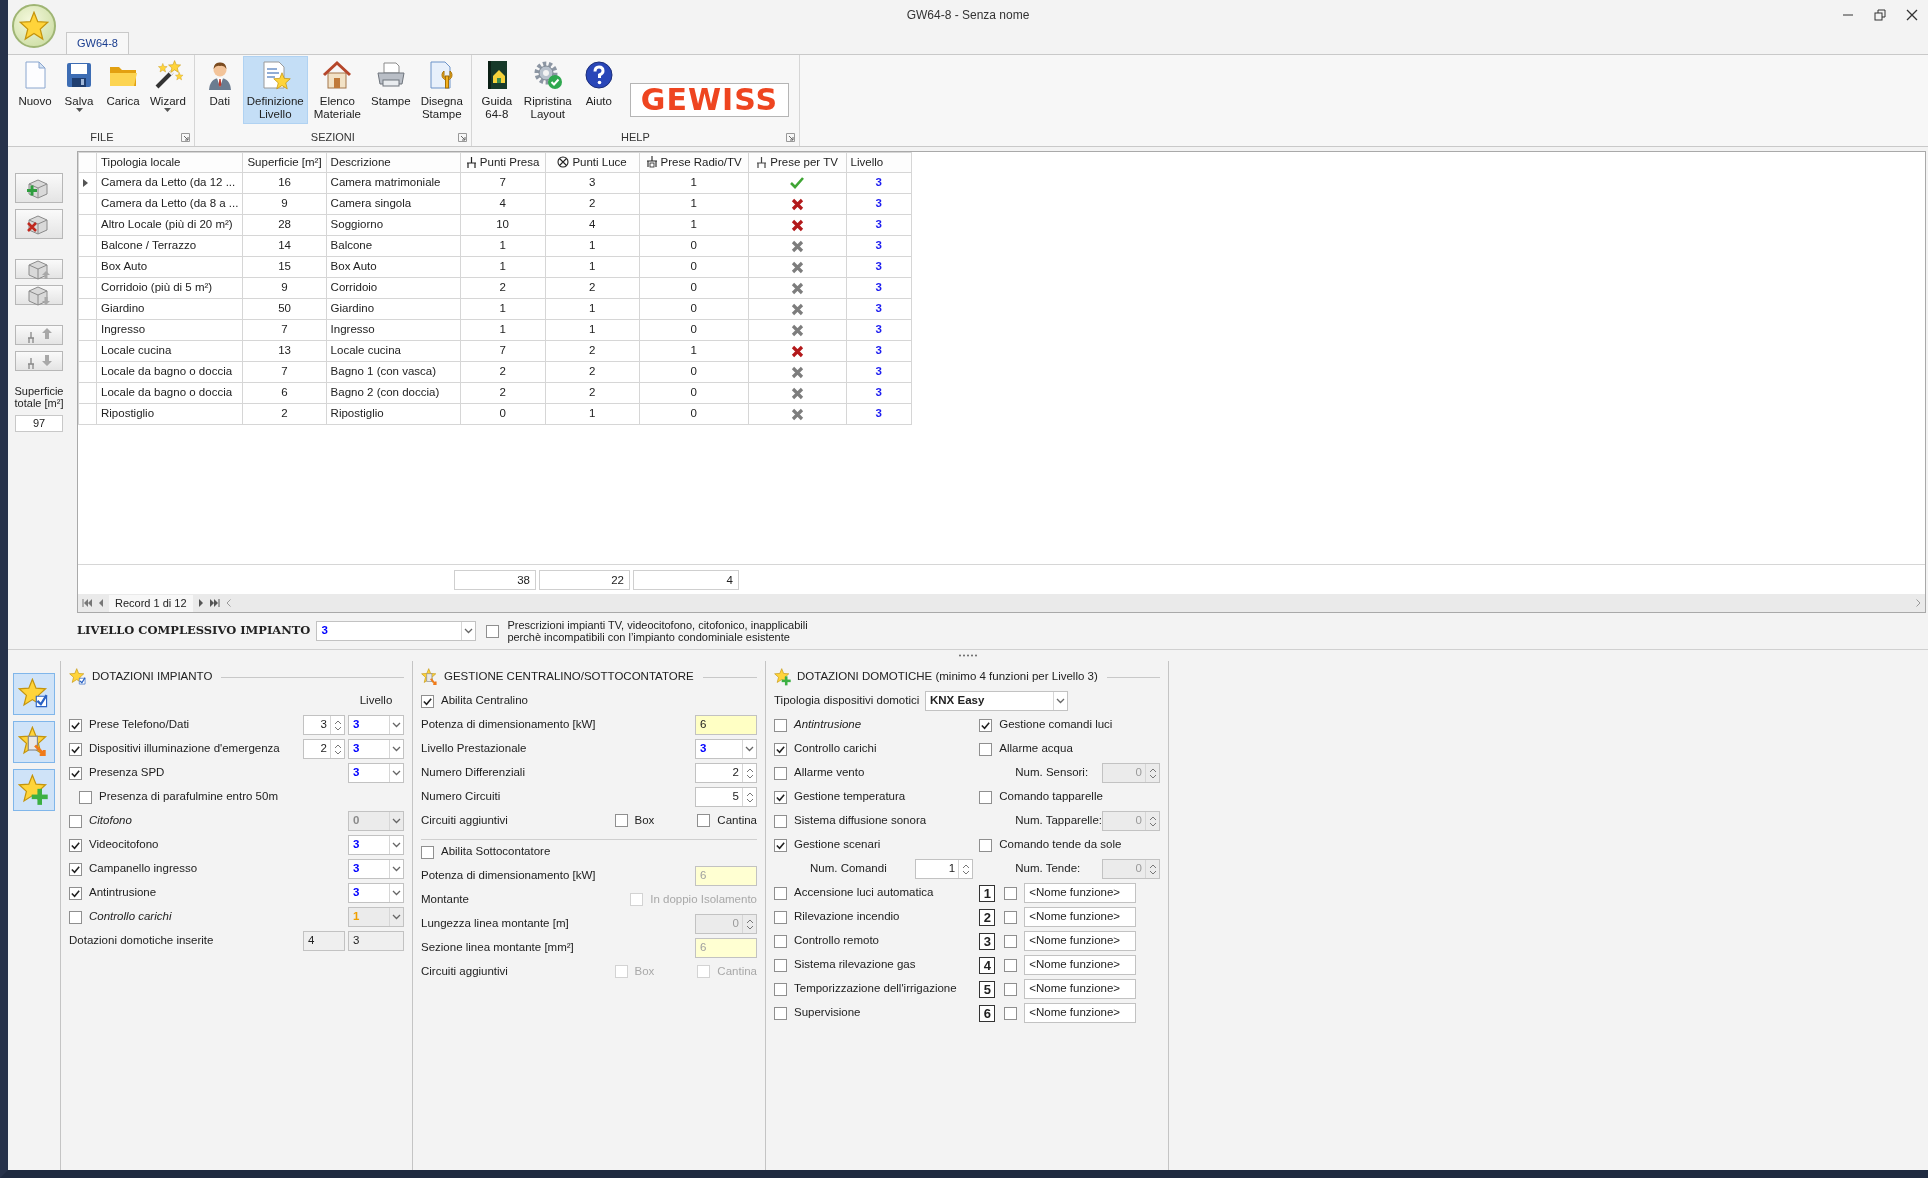 Image resolution: width=1928 pixels, height=1178 pixels. I want to click on last-record-icon, so click(214, 603).